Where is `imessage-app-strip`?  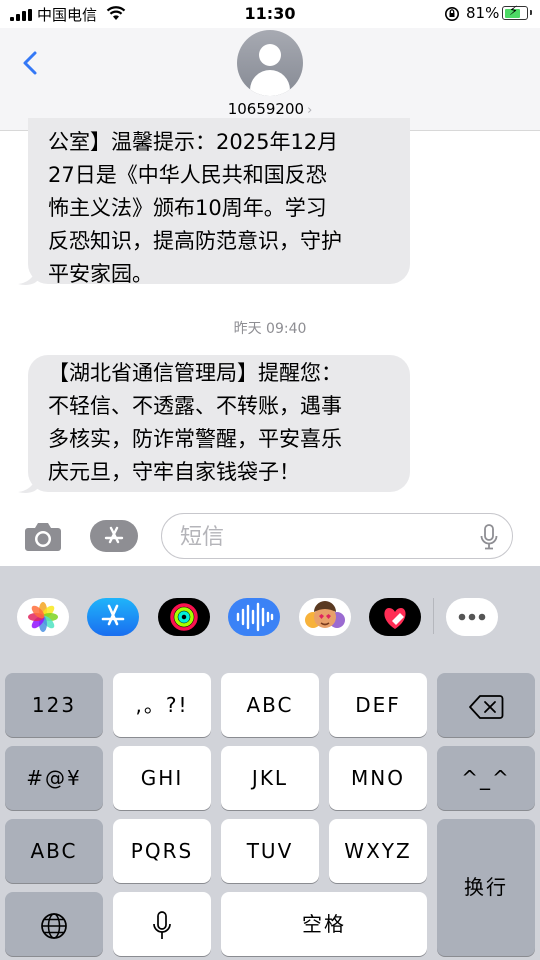
imessage-app-strip is located at coordinates (270, 616).